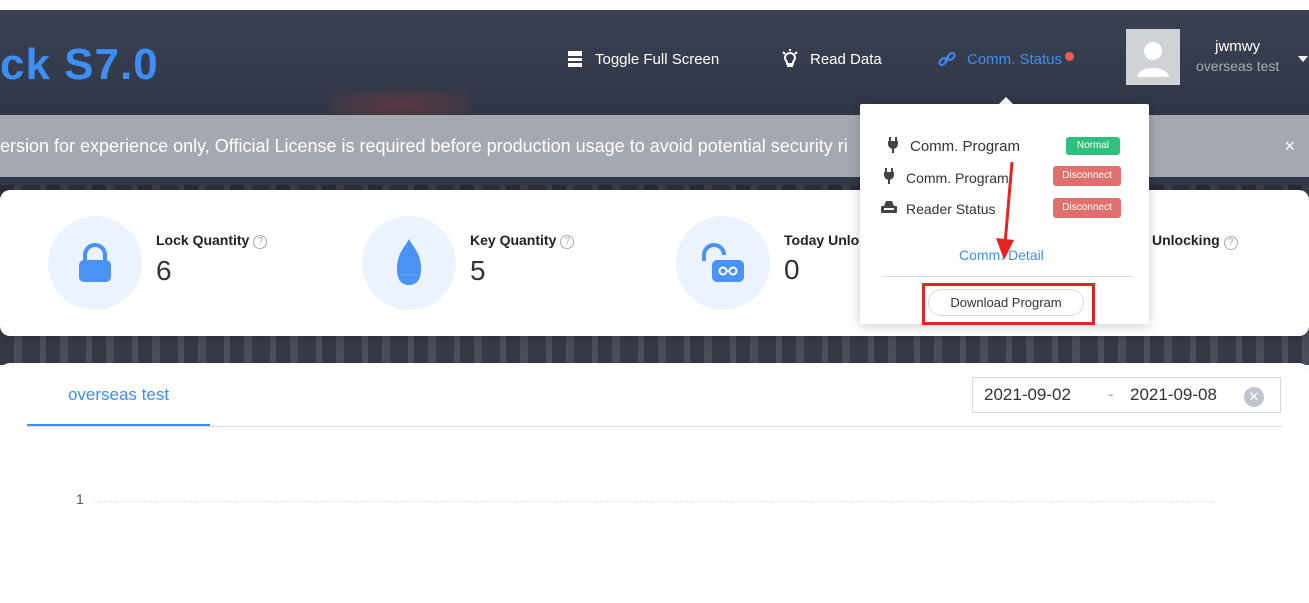  What do you see at coordinates (889, 208) in the screenshot?
I see `reader-icon` at bounding box center [889, 208].